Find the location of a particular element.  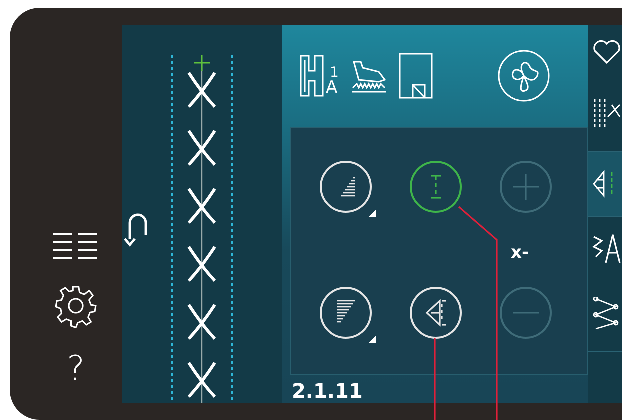

fabric-sheet-icon is located at coordinates (415, 76).